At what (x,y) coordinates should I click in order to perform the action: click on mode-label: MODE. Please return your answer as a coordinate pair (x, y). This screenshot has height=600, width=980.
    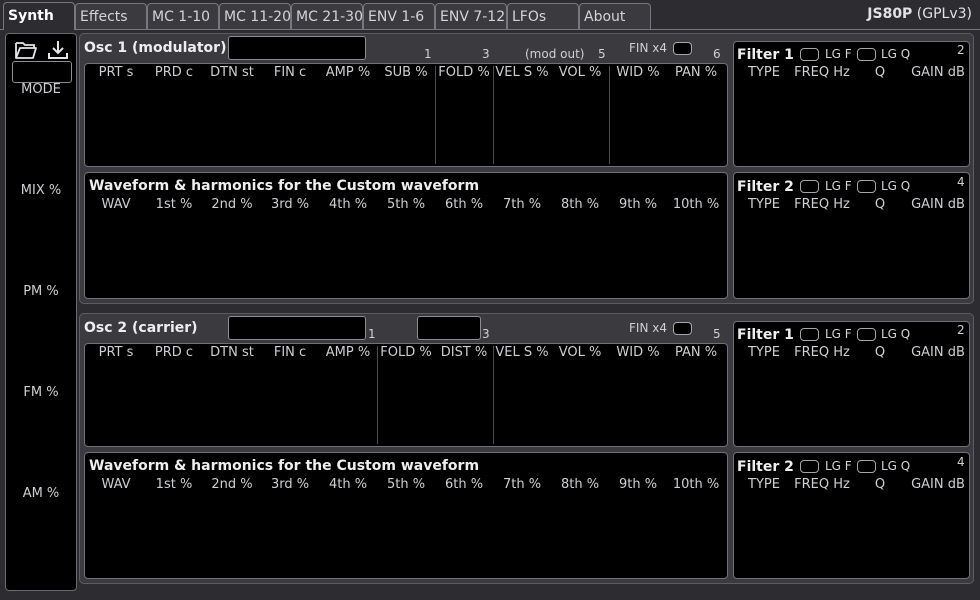
    Looking at the image, I should click on (41, 89).